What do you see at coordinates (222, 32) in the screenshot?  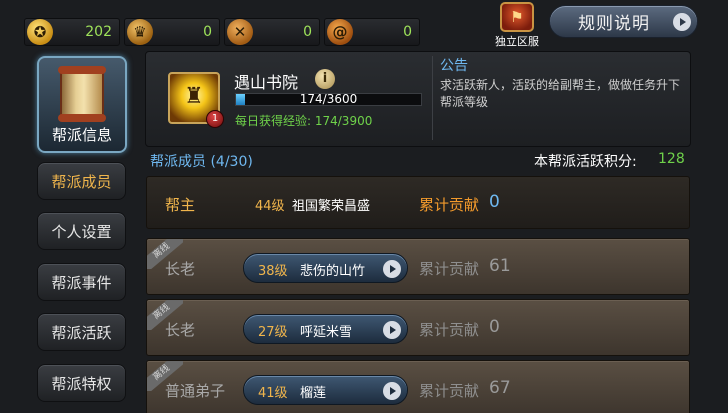 I see `currency-bar: ✪ 202 ♛ 0 ✕ 0 @ 0` at bounding box center [222, 32].